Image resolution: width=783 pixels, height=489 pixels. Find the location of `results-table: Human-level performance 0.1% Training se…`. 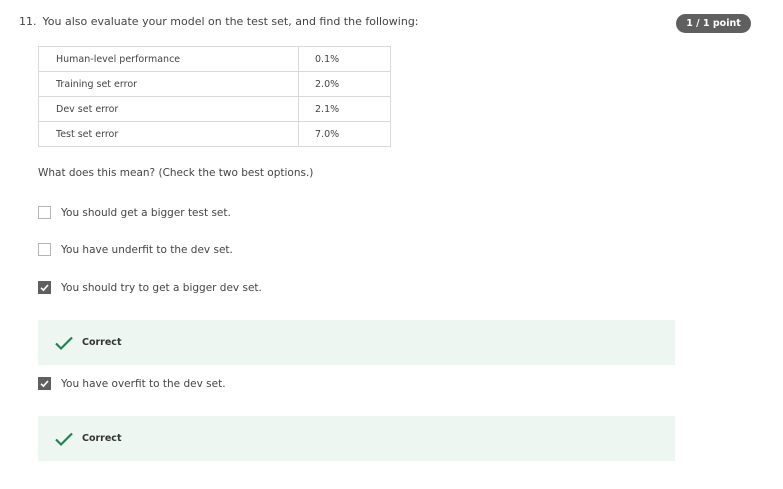

results-table: Human-level performance 0.1% Training se… is located at coordinates (214, 96).